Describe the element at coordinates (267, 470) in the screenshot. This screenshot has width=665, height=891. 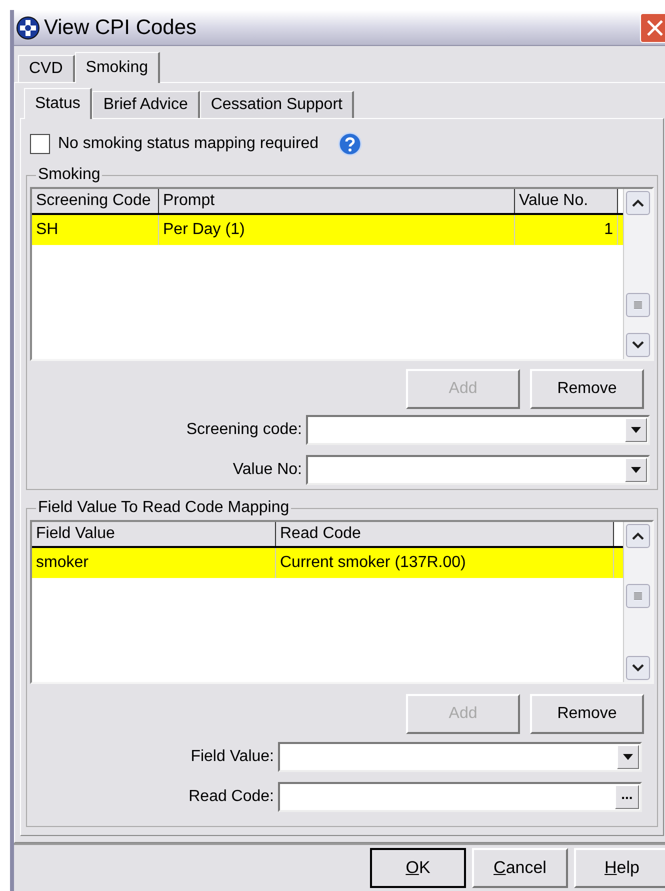
I see `field-label: Value No:` at that location.